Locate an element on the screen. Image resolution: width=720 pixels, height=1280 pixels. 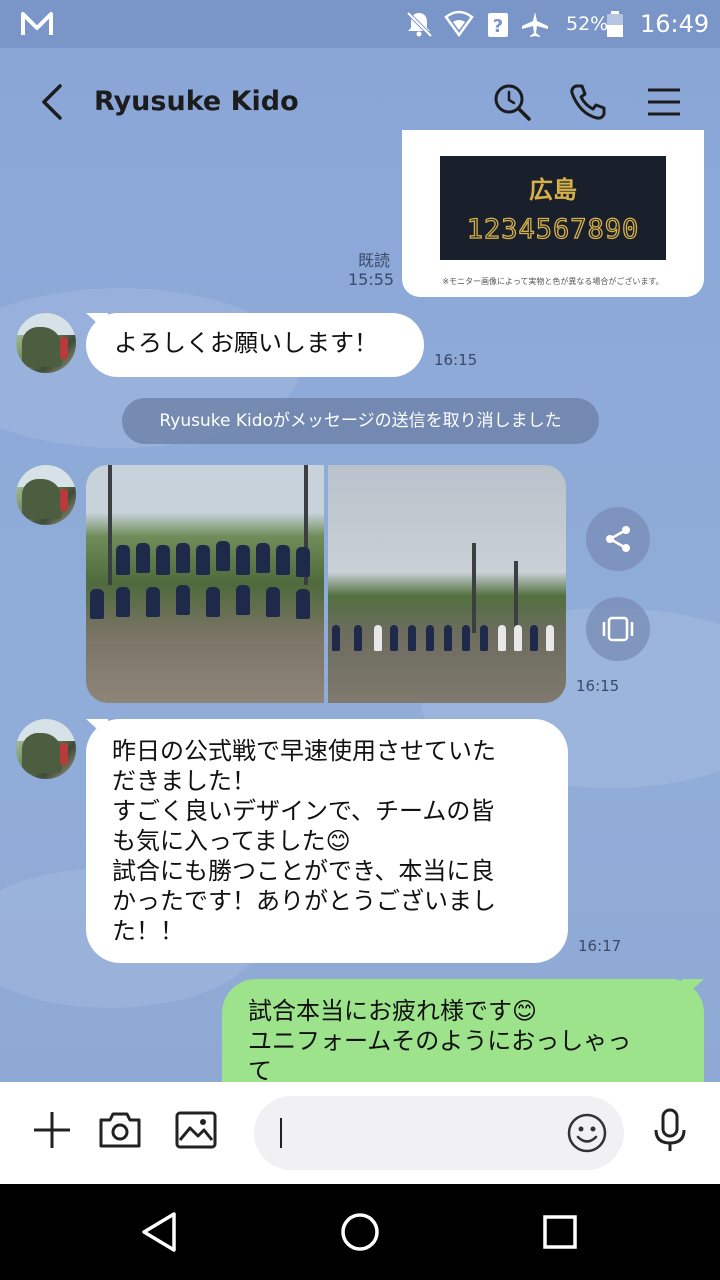
wifi-icon is located at coordinates (459, 24).